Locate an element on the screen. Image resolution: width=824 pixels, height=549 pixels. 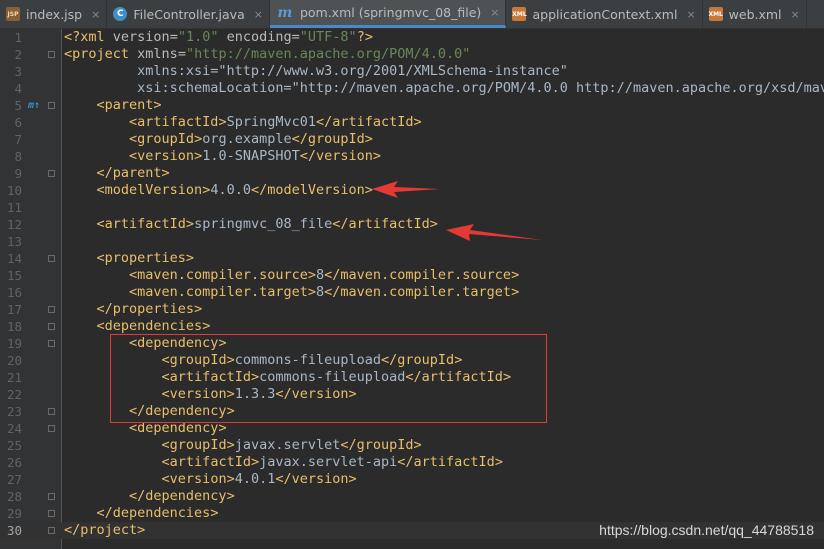
code-line: 17 </properties> is located at coordinates (412, 309).